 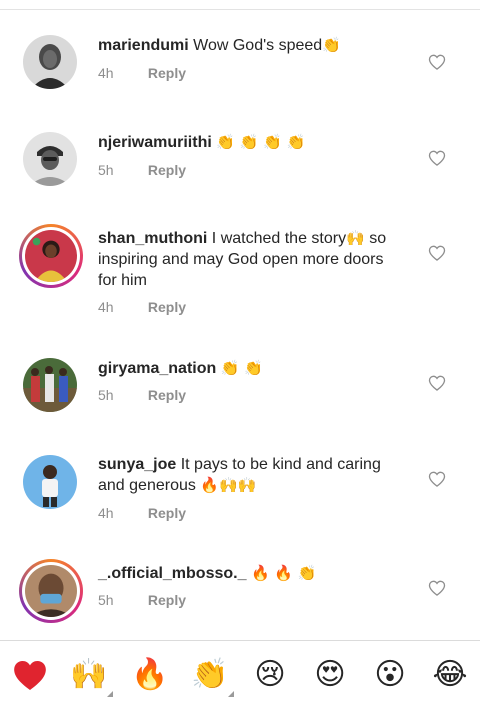 I want to click on comment-username: sunya_joe, so click(x=137, y=464).